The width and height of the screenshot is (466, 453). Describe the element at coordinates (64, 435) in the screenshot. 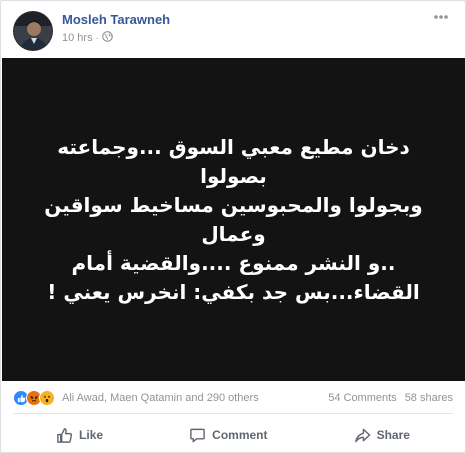

I see `like-icon` at that location.